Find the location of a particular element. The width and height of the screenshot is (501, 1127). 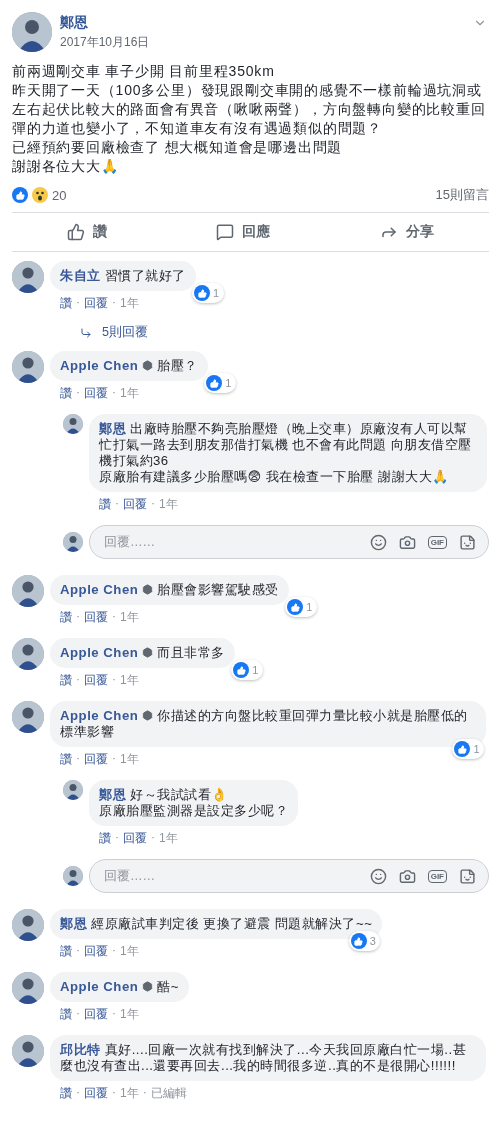

post-text: 謝謝各位大大🙏 is located at coordinates (66, 166).